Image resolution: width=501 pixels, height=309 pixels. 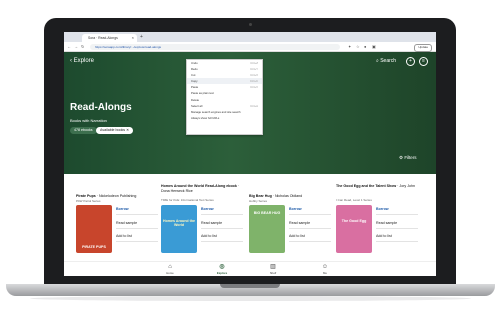 What do you see at coordinates (374, 46) in the screenshot?
I see `sidebar-icon: ▣` at bounding box center [374, 46].